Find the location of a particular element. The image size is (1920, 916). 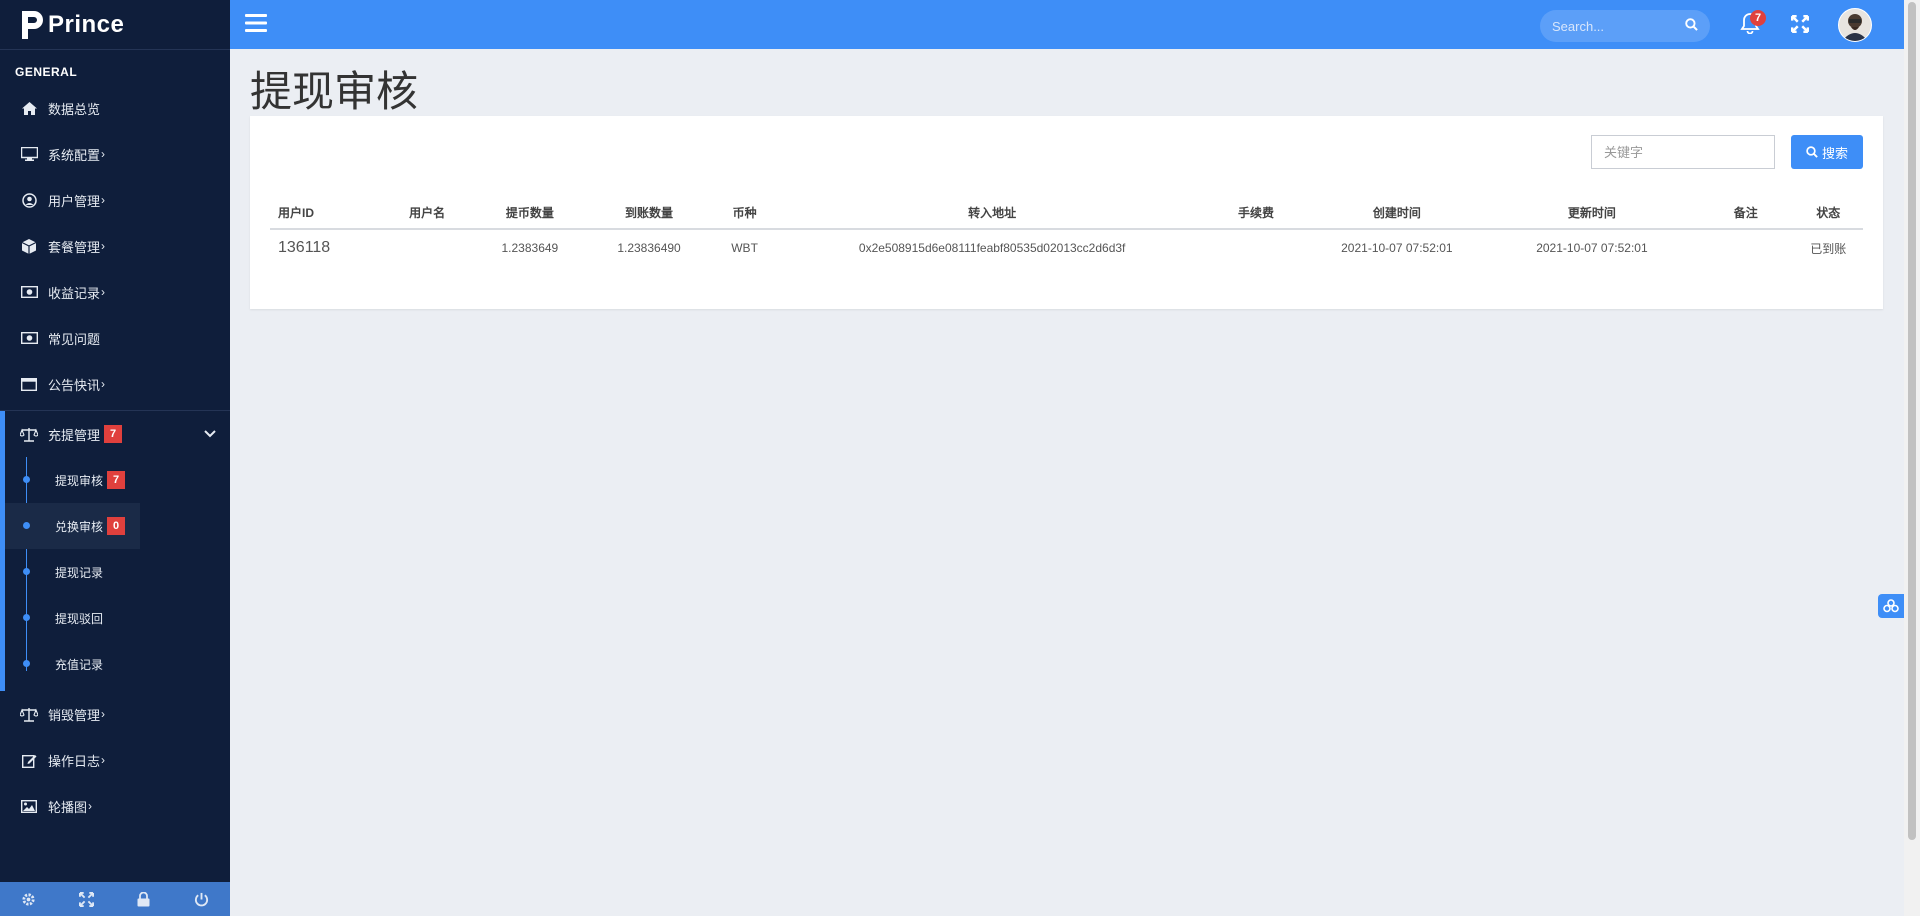

sidebar-group-deposit-withdraw: 充提管理 7 提现审核 7 兑换审核 0 提现记录 提现驳回 充值记录 is located at coordinates (115, 551).